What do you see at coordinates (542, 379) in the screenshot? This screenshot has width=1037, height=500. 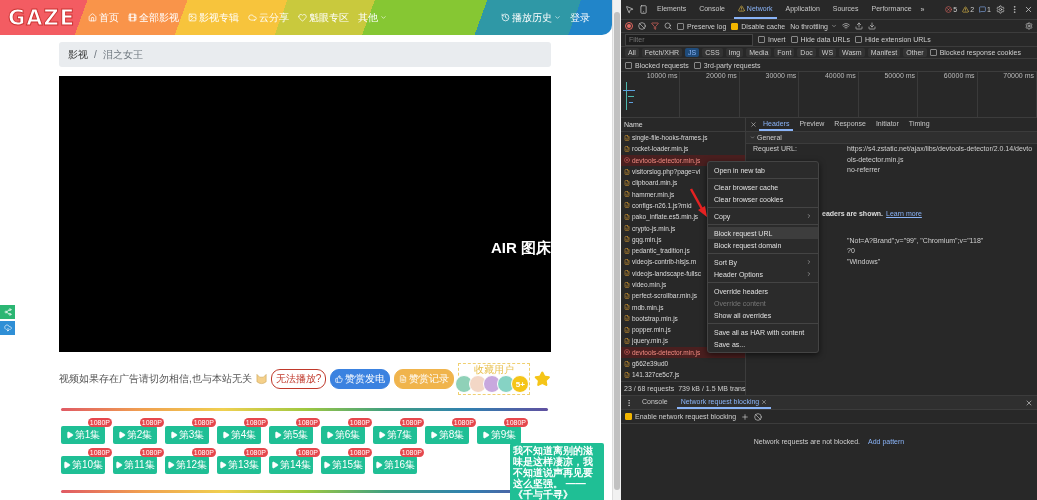 I see `star-icon` at bounding box center [542, 379].